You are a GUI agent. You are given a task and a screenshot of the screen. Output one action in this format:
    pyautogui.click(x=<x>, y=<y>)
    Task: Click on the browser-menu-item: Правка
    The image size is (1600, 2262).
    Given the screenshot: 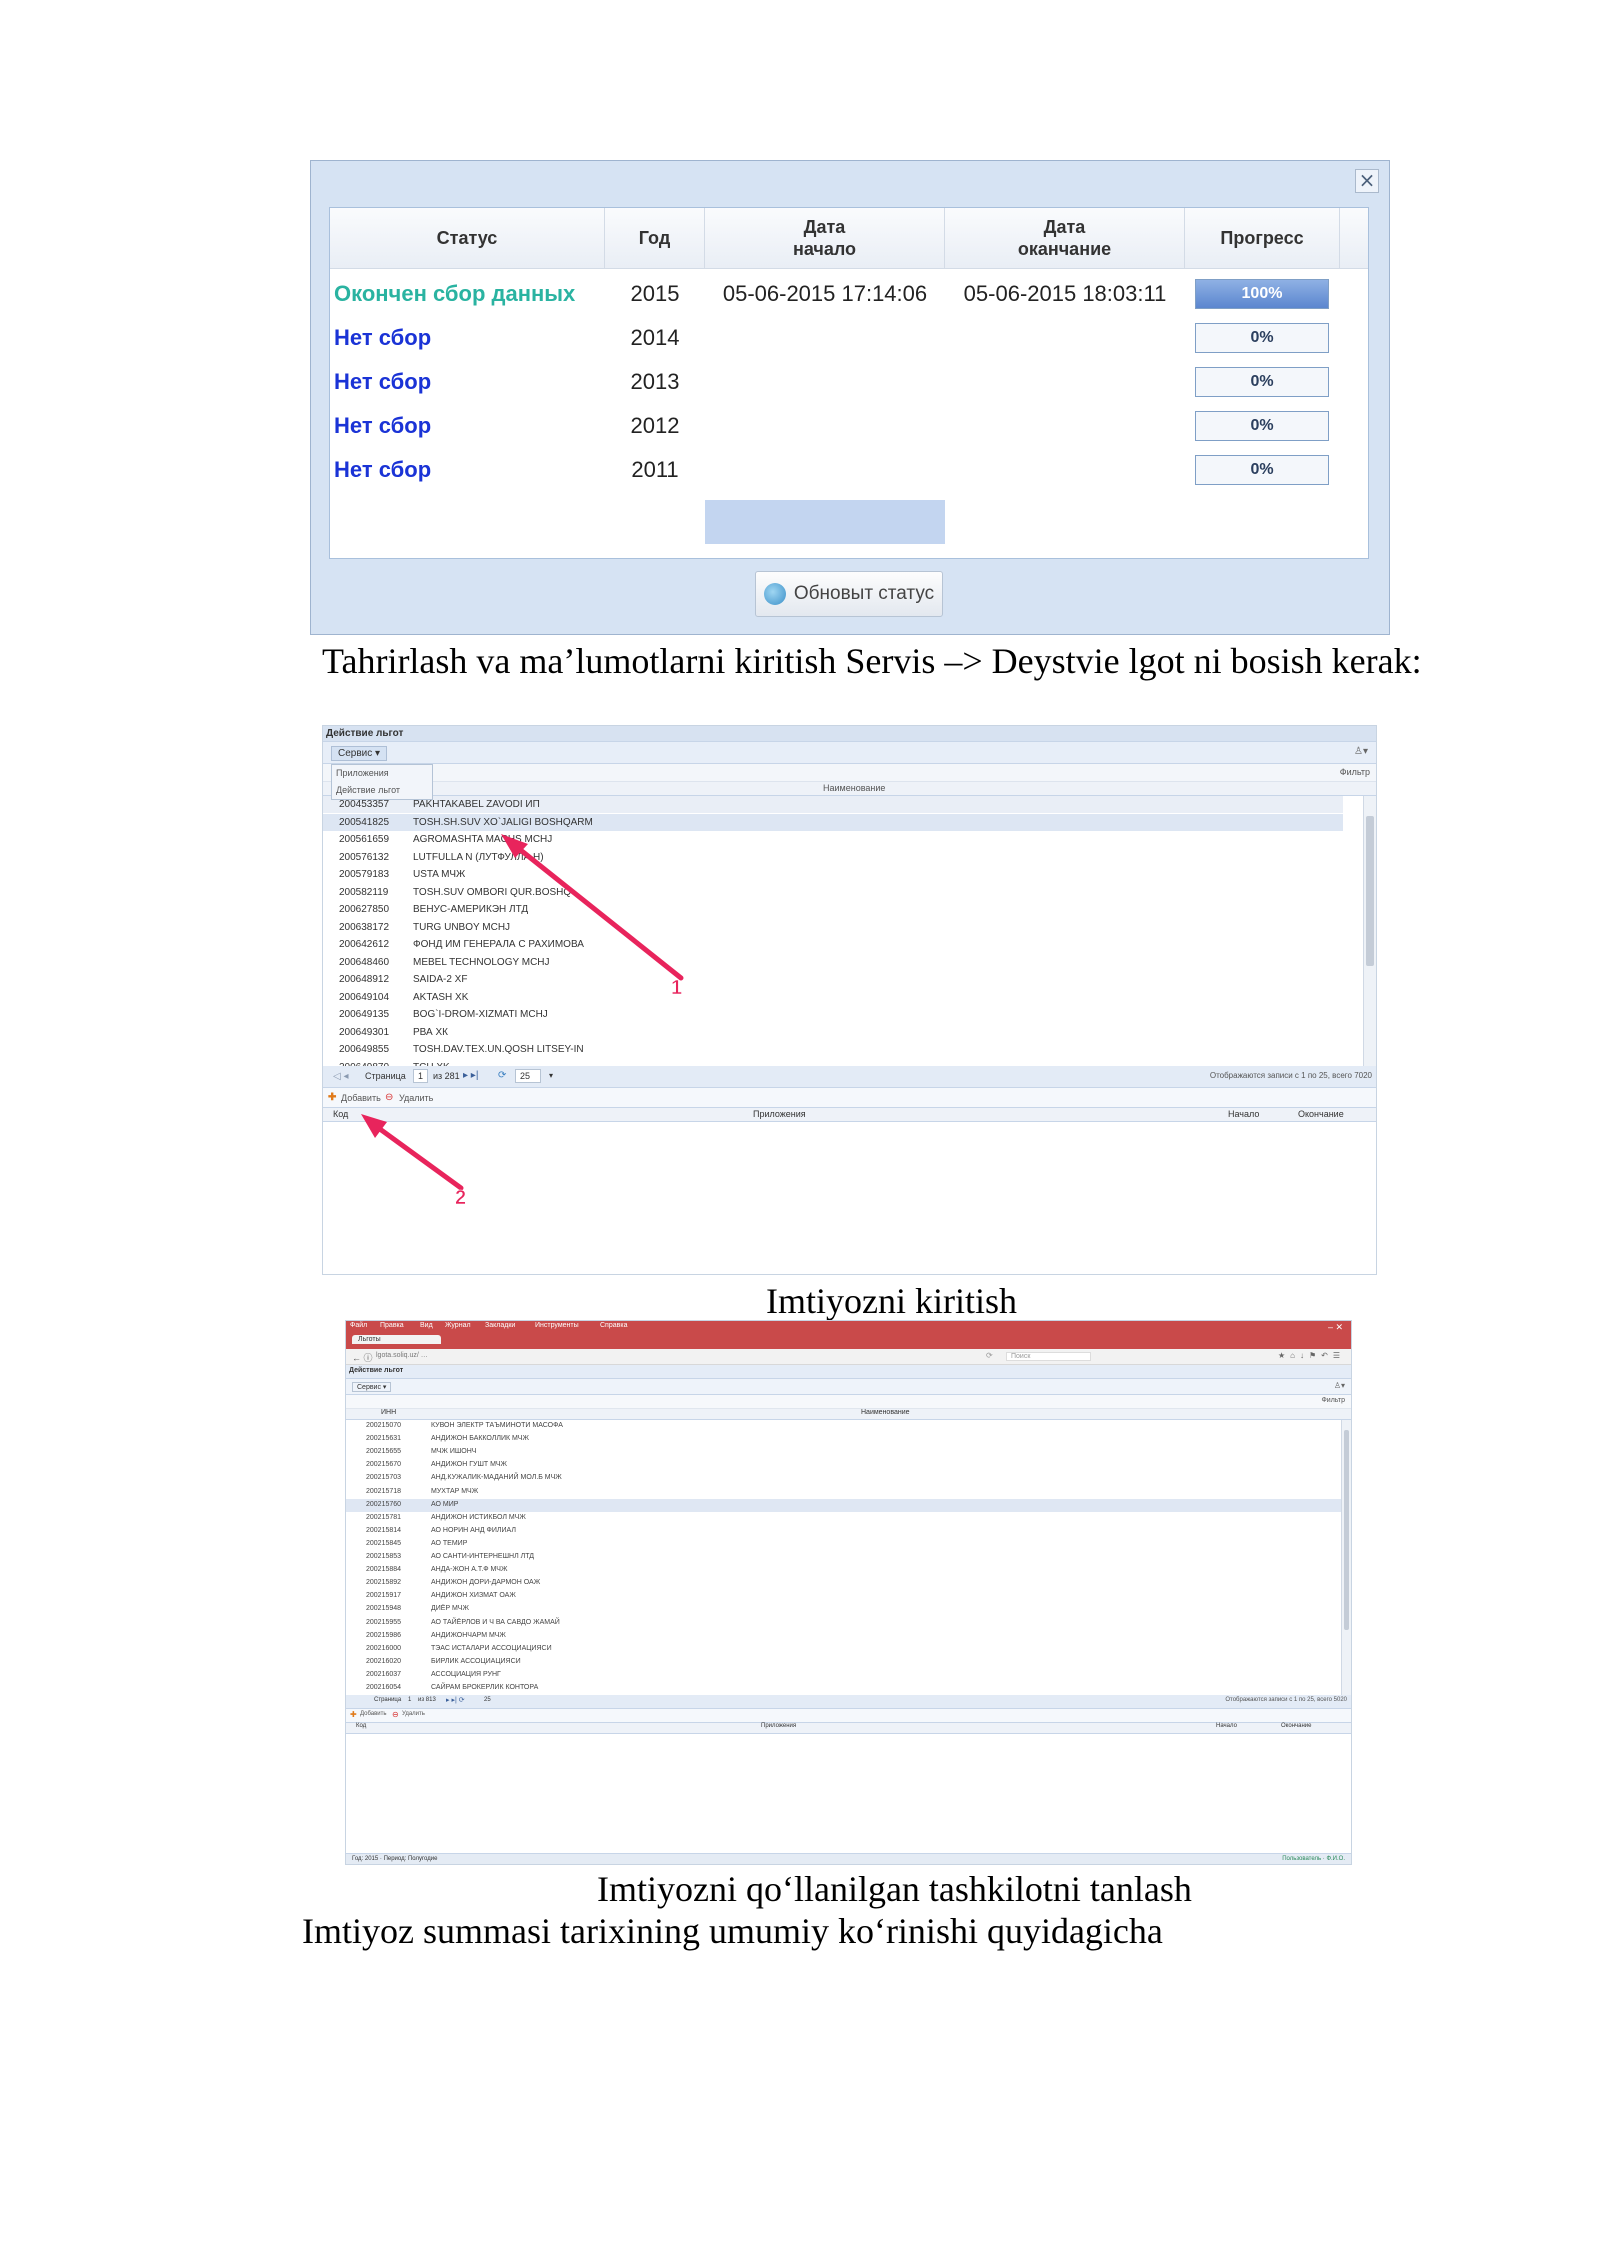 What is the action you would take?
    pyautogui.click(x=392, y=1325)
    